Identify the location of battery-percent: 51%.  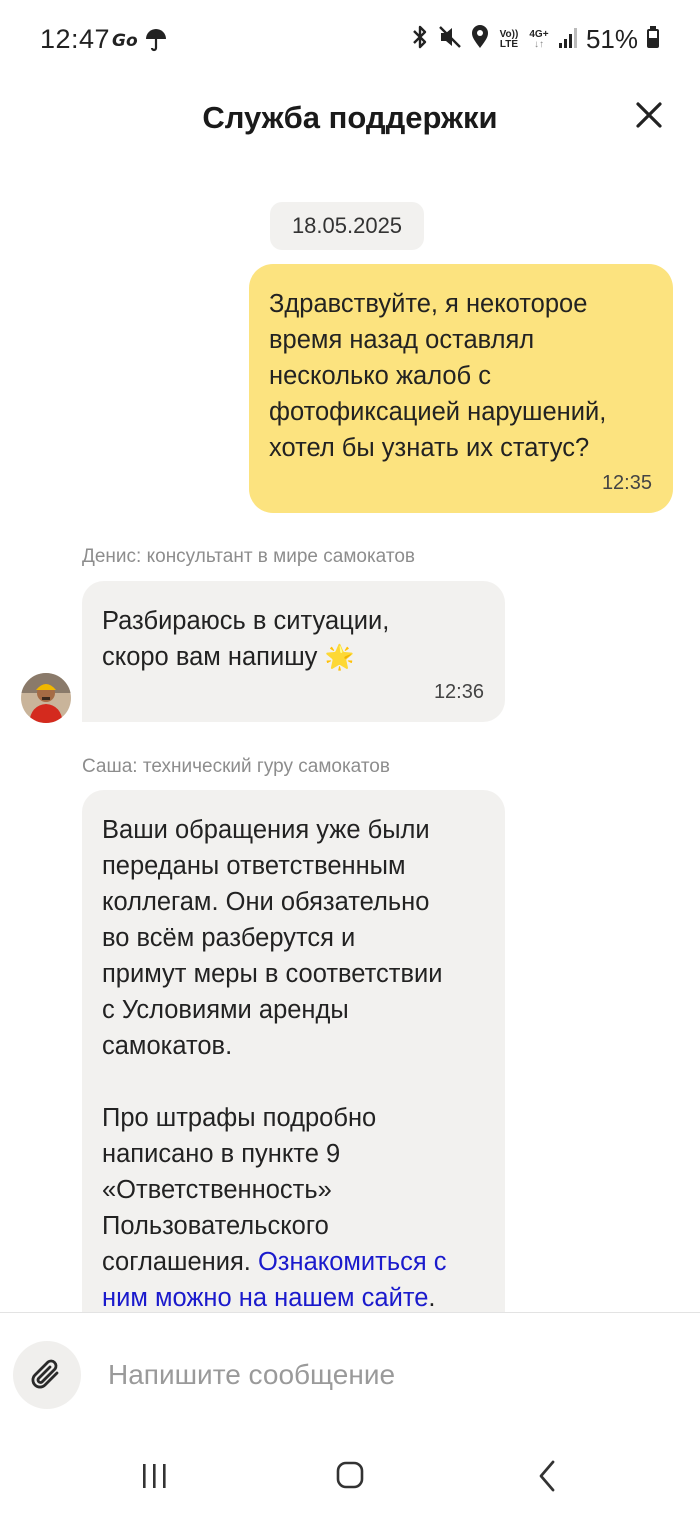
(611, 39).